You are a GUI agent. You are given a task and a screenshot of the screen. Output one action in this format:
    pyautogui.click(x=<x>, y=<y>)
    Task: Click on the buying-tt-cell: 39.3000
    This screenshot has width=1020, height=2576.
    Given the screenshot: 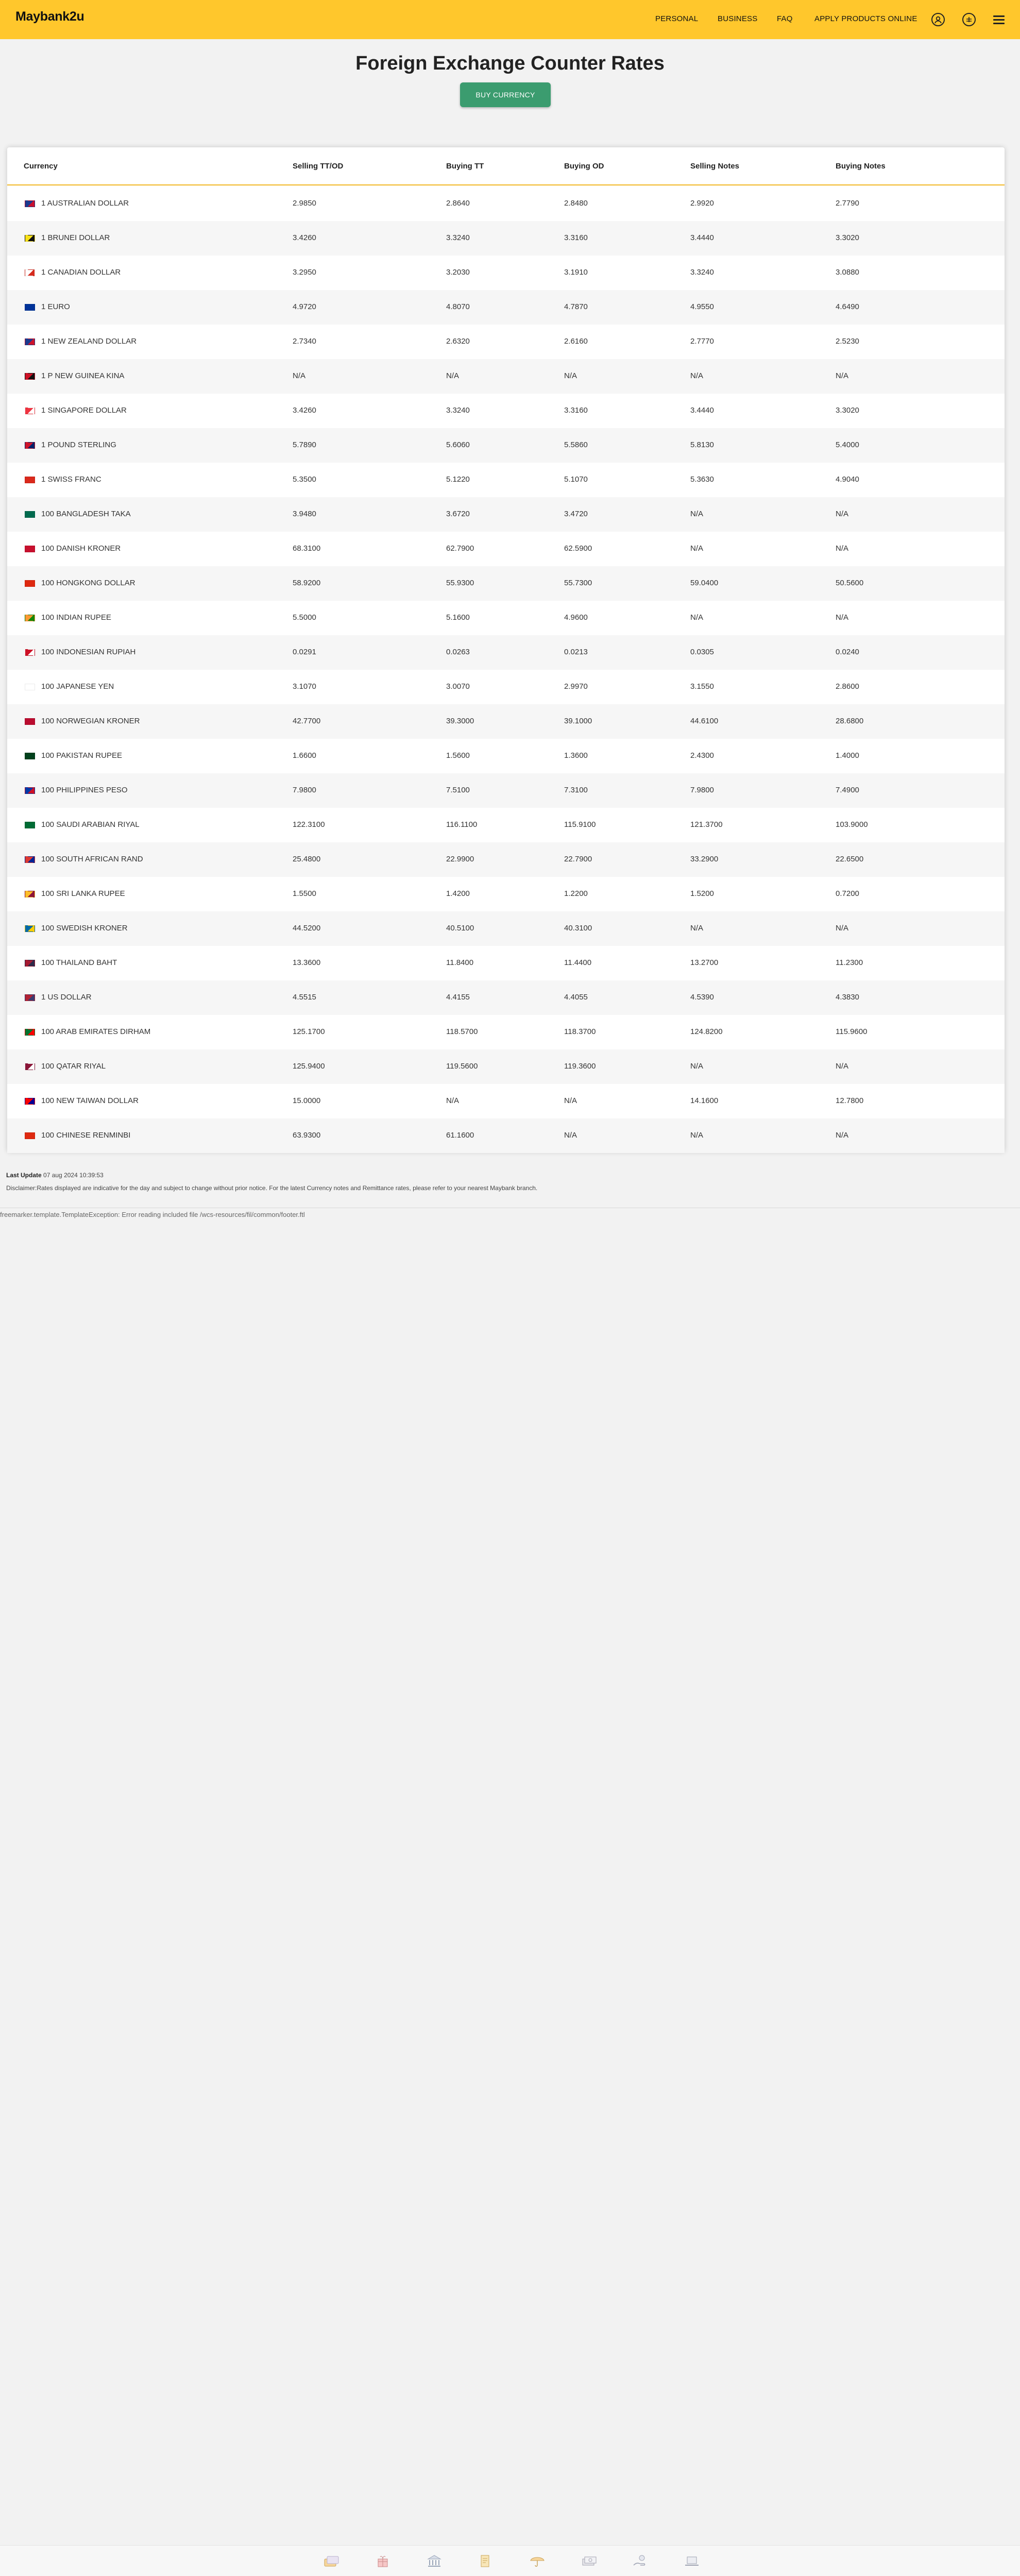 What is the action you would take?
    pyautogui.click(x=460, y=721)
    